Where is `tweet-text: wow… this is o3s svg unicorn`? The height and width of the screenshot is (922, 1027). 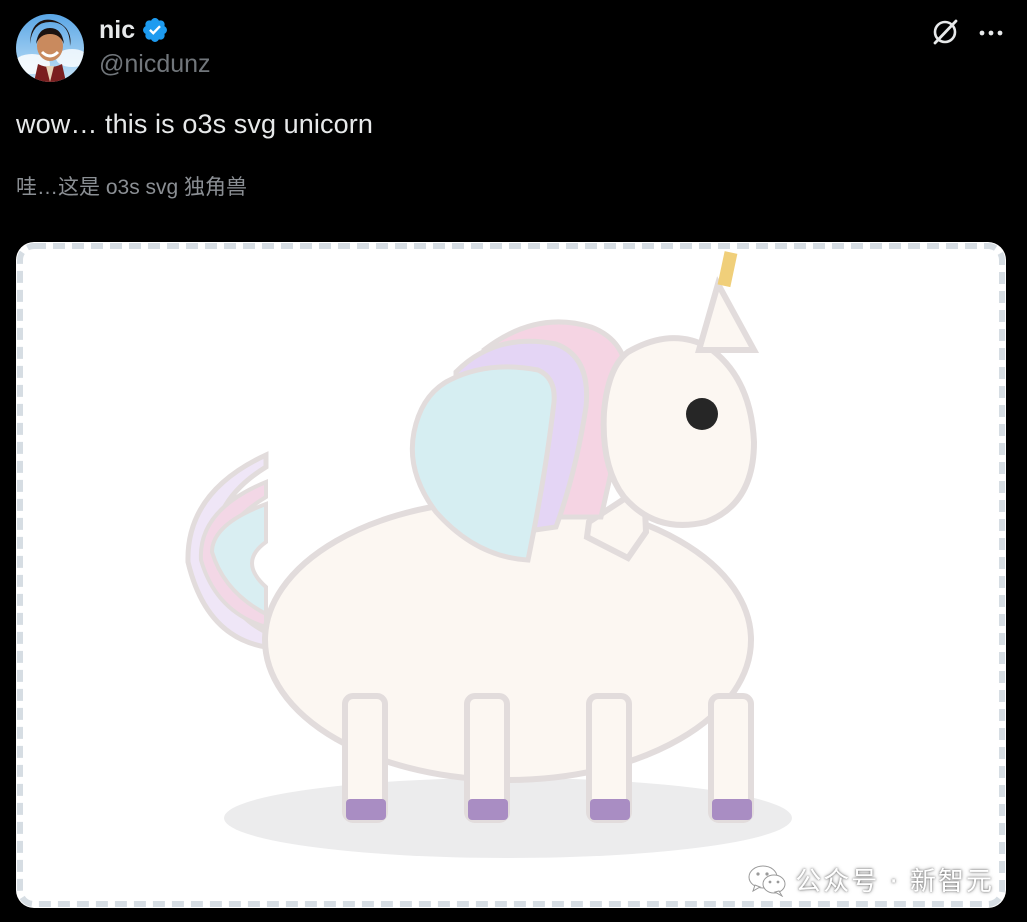 tweet-text: wow… this is o3s svg unicorn is located at coordinates (194, 124).